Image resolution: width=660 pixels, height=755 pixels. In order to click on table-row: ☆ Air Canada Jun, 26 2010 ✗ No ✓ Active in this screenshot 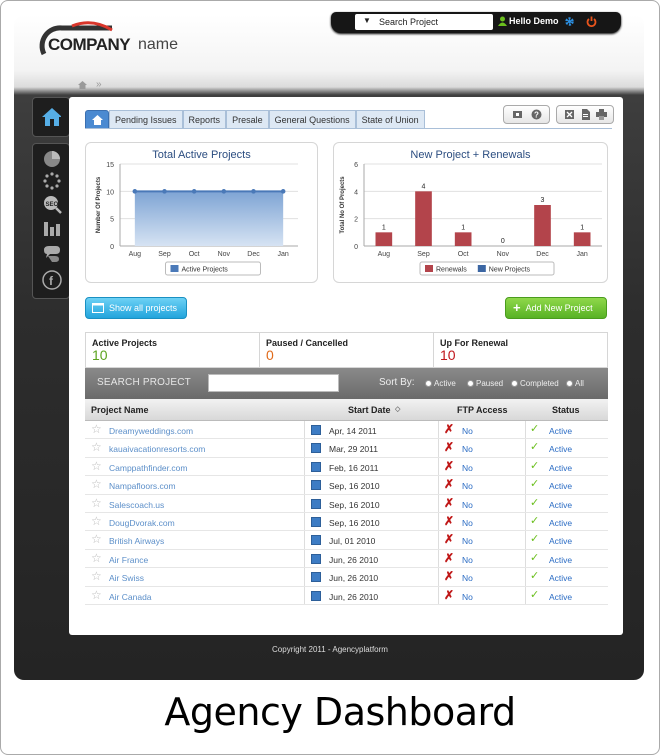, I will do `click(346, 596)`.